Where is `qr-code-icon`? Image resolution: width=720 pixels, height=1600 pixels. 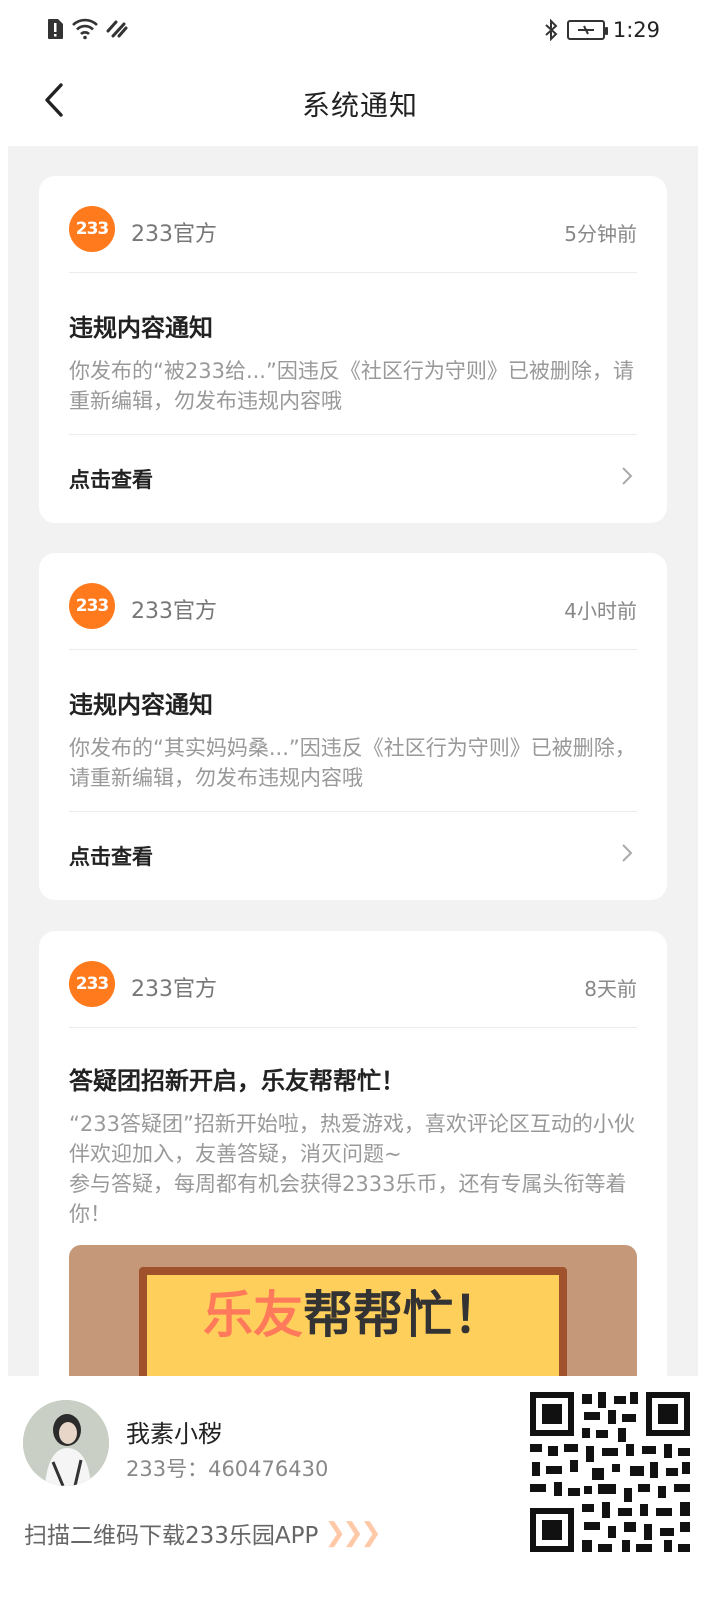
qr-code-icon is located at coordinates (610, 1472).